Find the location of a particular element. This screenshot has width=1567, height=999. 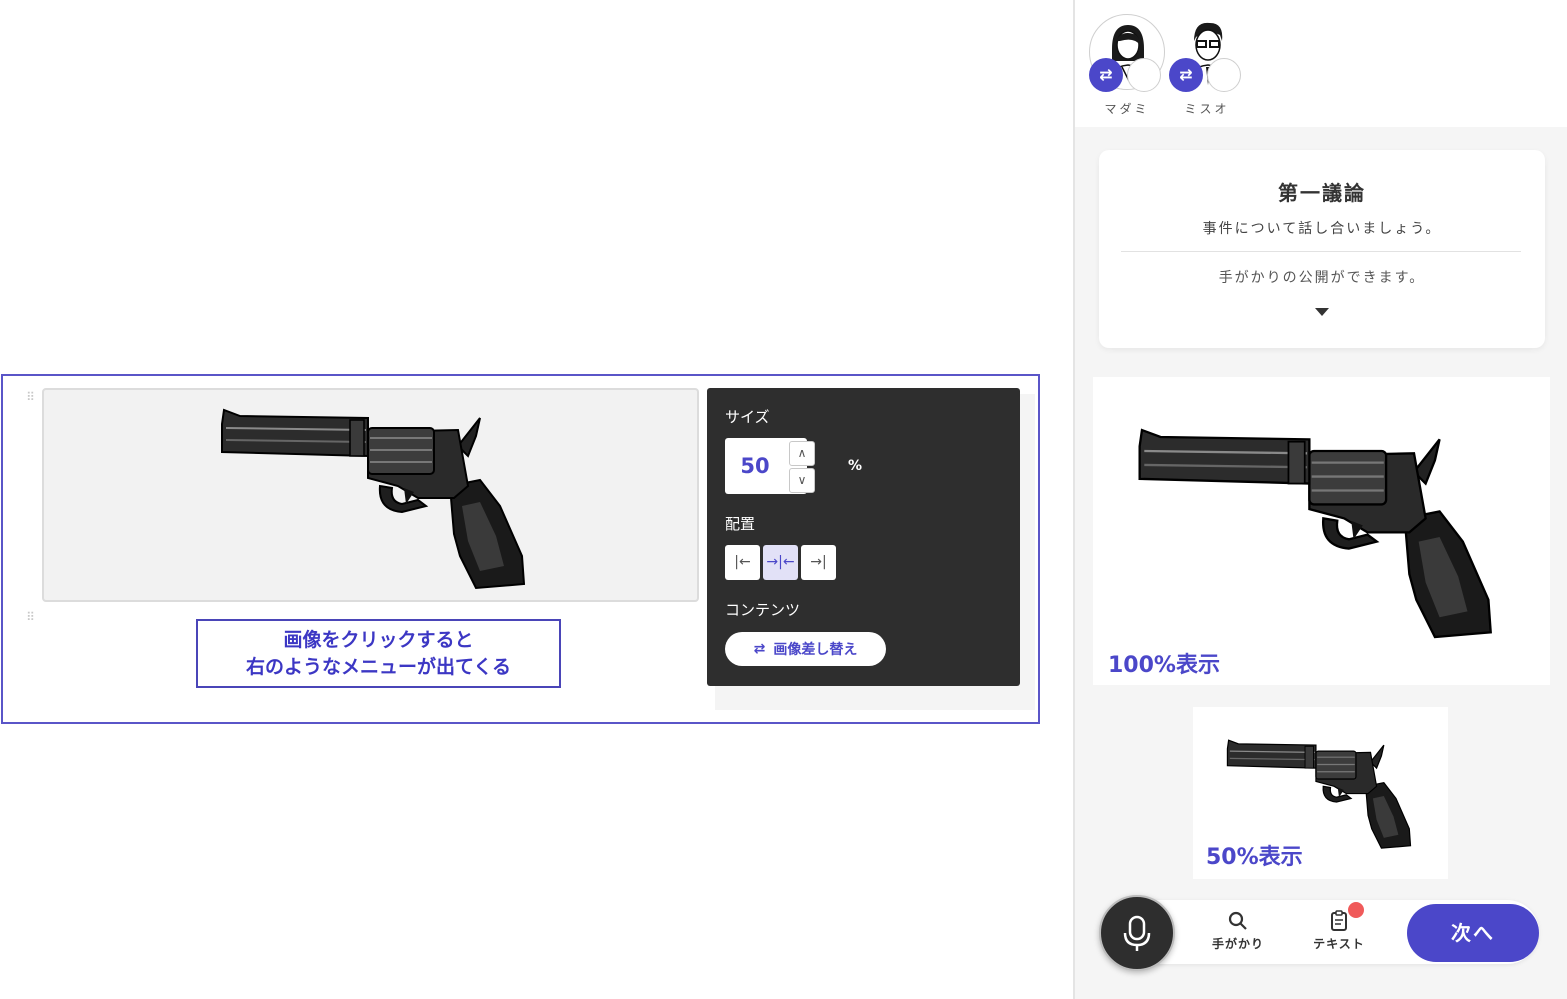

swap-arrows-icon: ⇄ is located at coordinates (759, 649).